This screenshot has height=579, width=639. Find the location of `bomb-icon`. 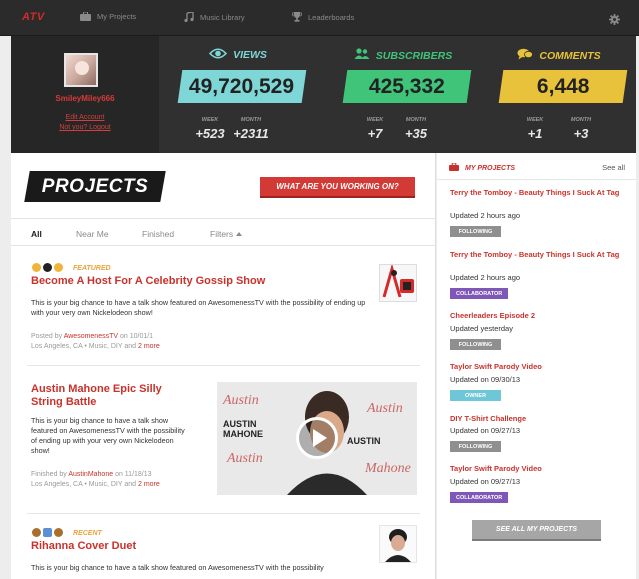

bomb-icon is located at coordinates (47, 267).